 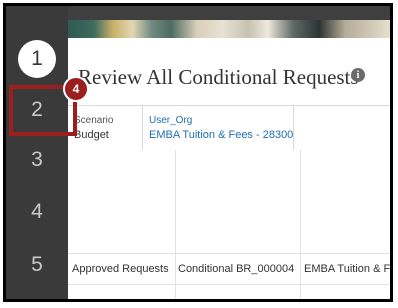 What do you see at coordinates (91, 135) in the screenshot?
I see `filter-scenario-value: Budget` at bounding box center [91, 135].